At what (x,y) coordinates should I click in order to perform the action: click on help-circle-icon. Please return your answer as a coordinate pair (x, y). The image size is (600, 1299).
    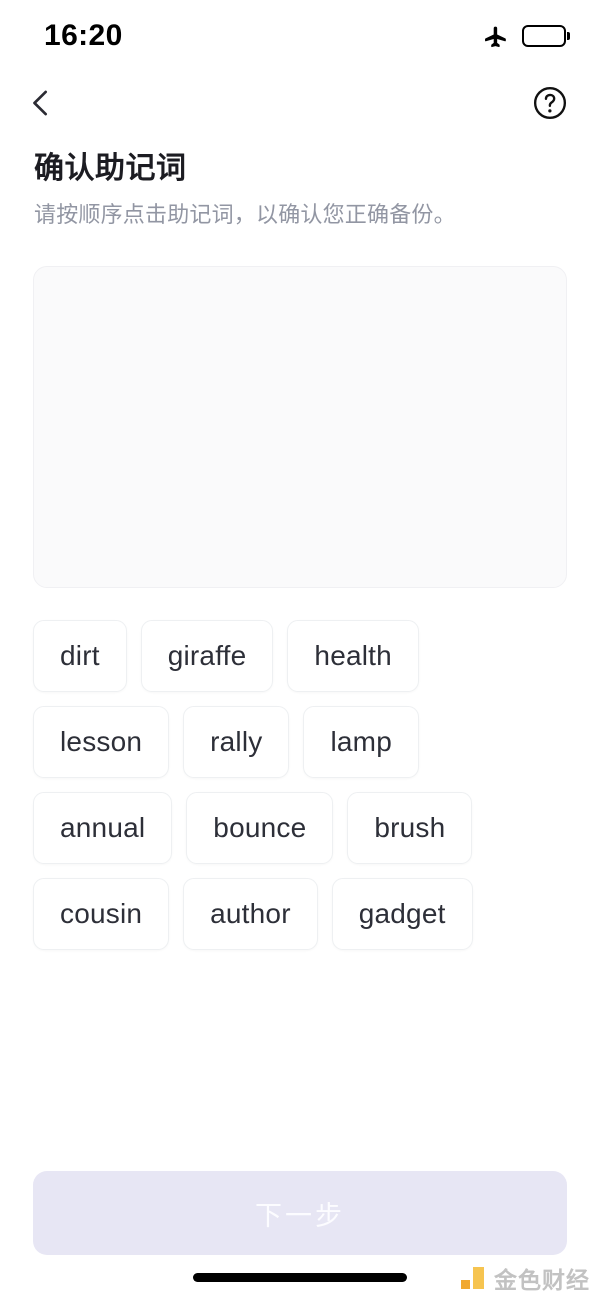
    Looking at the image, I should click on (550, 103).